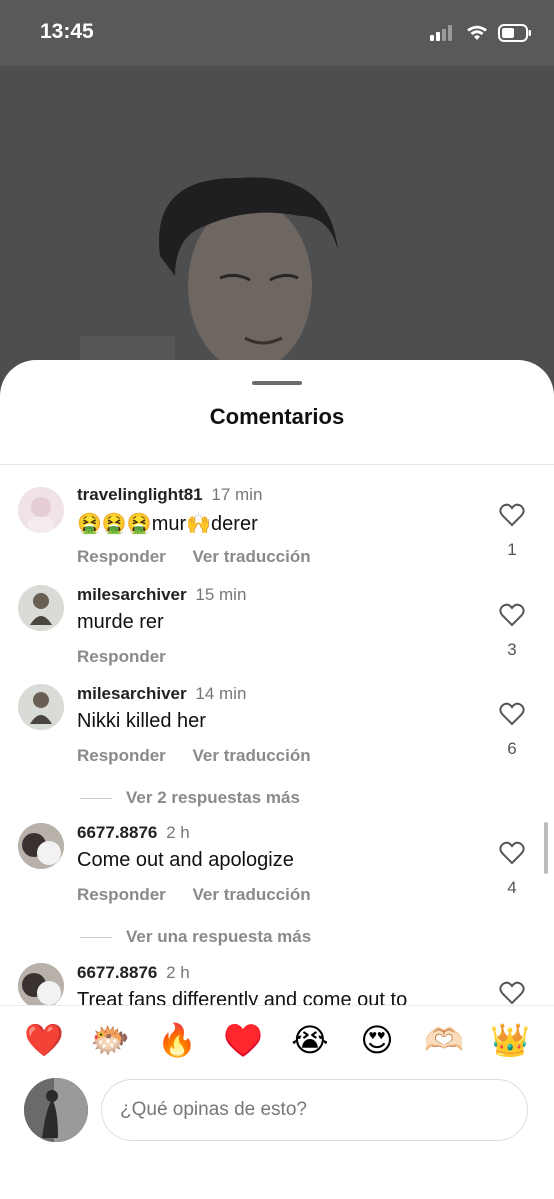 The image size is (554, 1199). What do you see at coordinates (512, 730) in the screenshot?
I see `like-button: 6` at bounding box center [512, 730].